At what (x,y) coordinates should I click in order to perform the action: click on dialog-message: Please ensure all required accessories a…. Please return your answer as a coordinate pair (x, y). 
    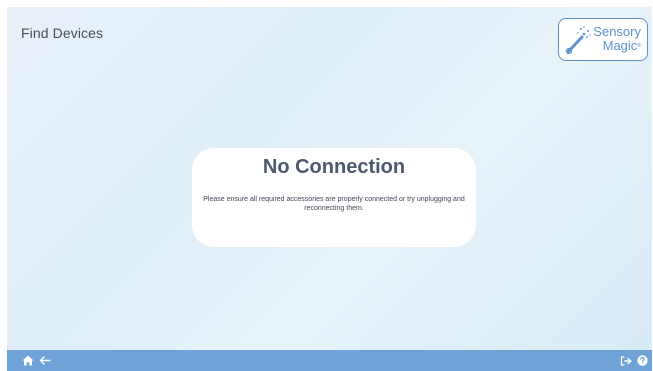
    Looking at the image, I should click on (334, 204).